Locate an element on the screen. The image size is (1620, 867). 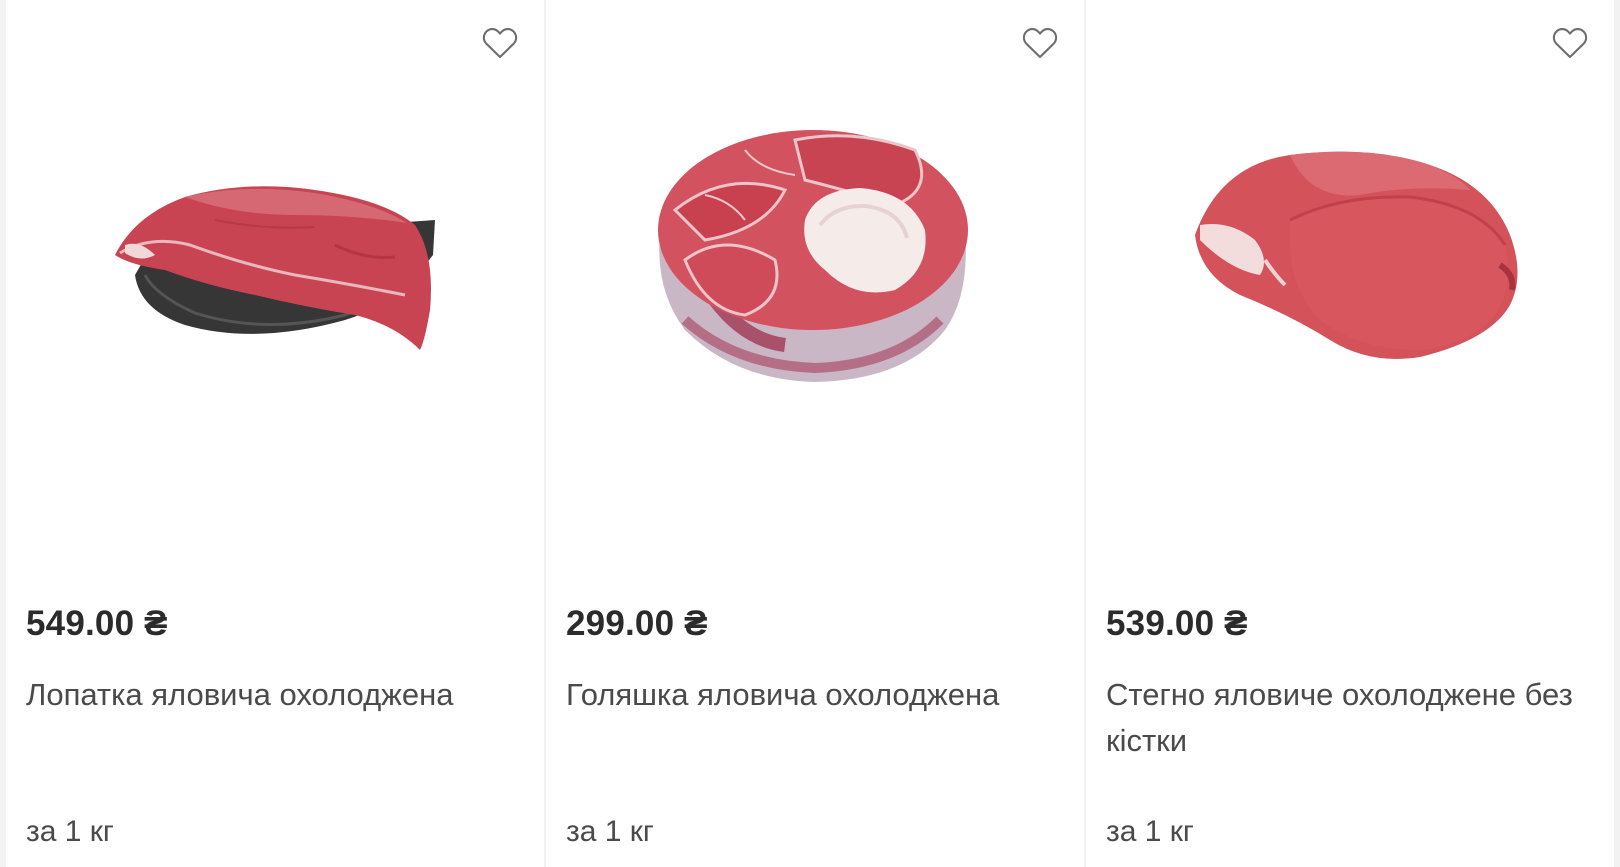
product-price: 539.00 ₴ is located at coordinates (1177, 623).